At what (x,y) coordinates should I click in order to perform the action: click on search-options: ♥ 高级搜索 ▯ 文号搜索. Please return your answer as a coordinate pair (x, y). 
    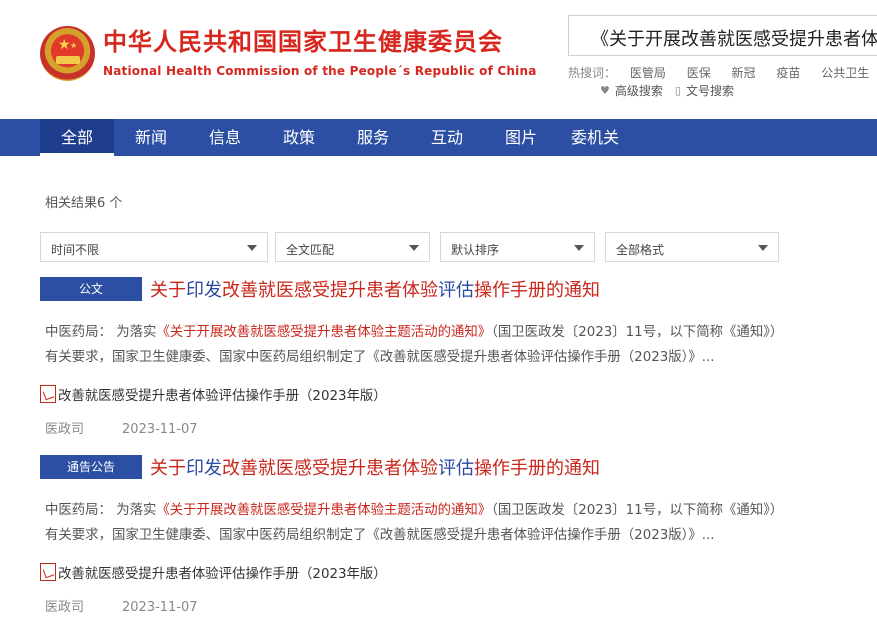
    Looking at the image, I should click on (673, 90).